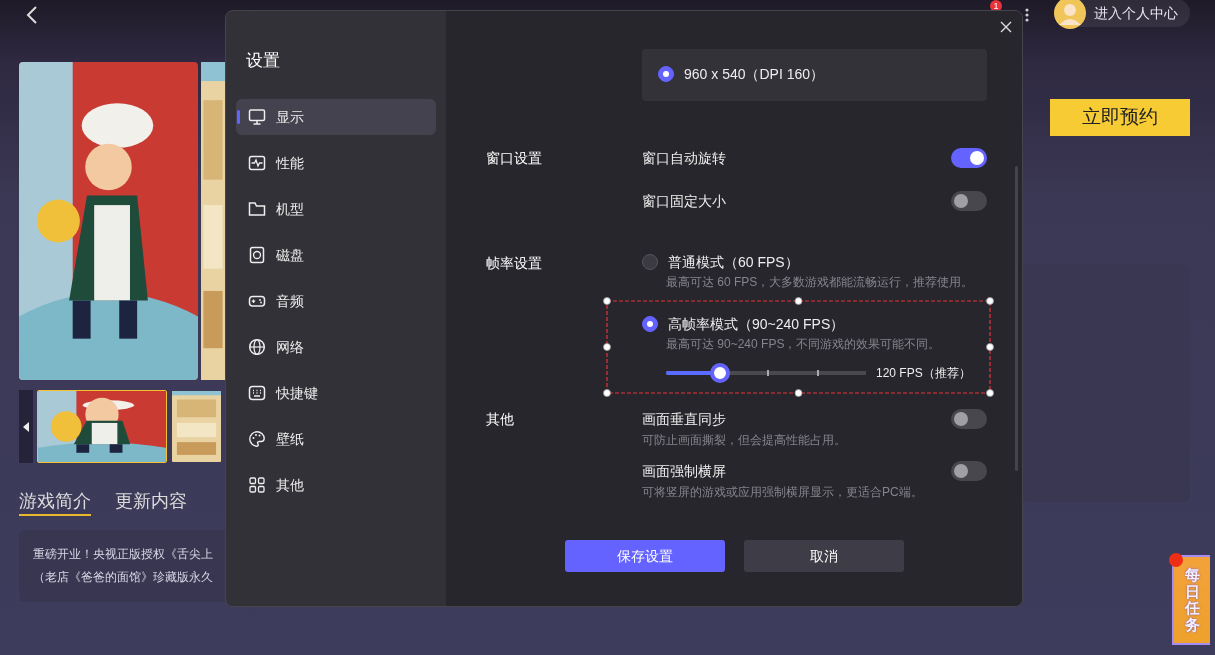  What do you see at coordinates (820, 282) in the screenshot?
I see `setting-description: 最高可达 60 FPS，大多数游戏都能流畅运行，推荐使用。` at bounding box center [820, 282].